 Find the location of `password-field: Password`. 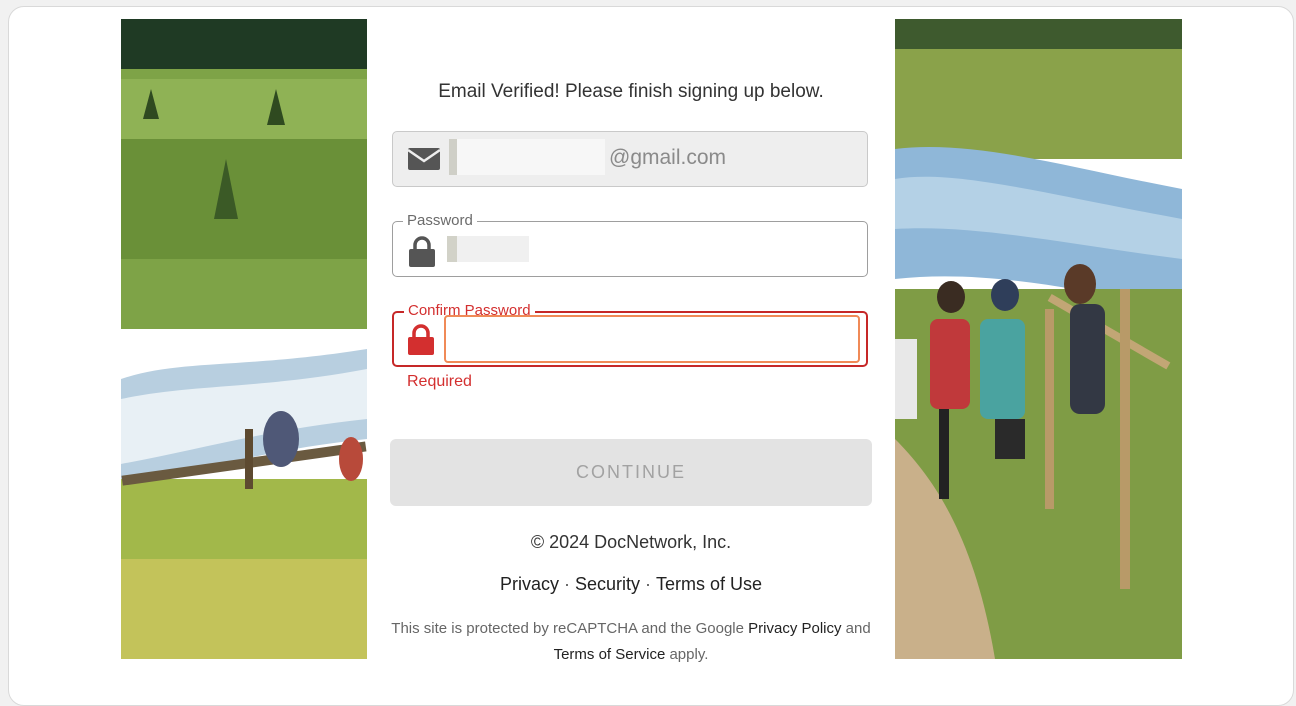

password-field: Password is located at coordinates (630, 244).